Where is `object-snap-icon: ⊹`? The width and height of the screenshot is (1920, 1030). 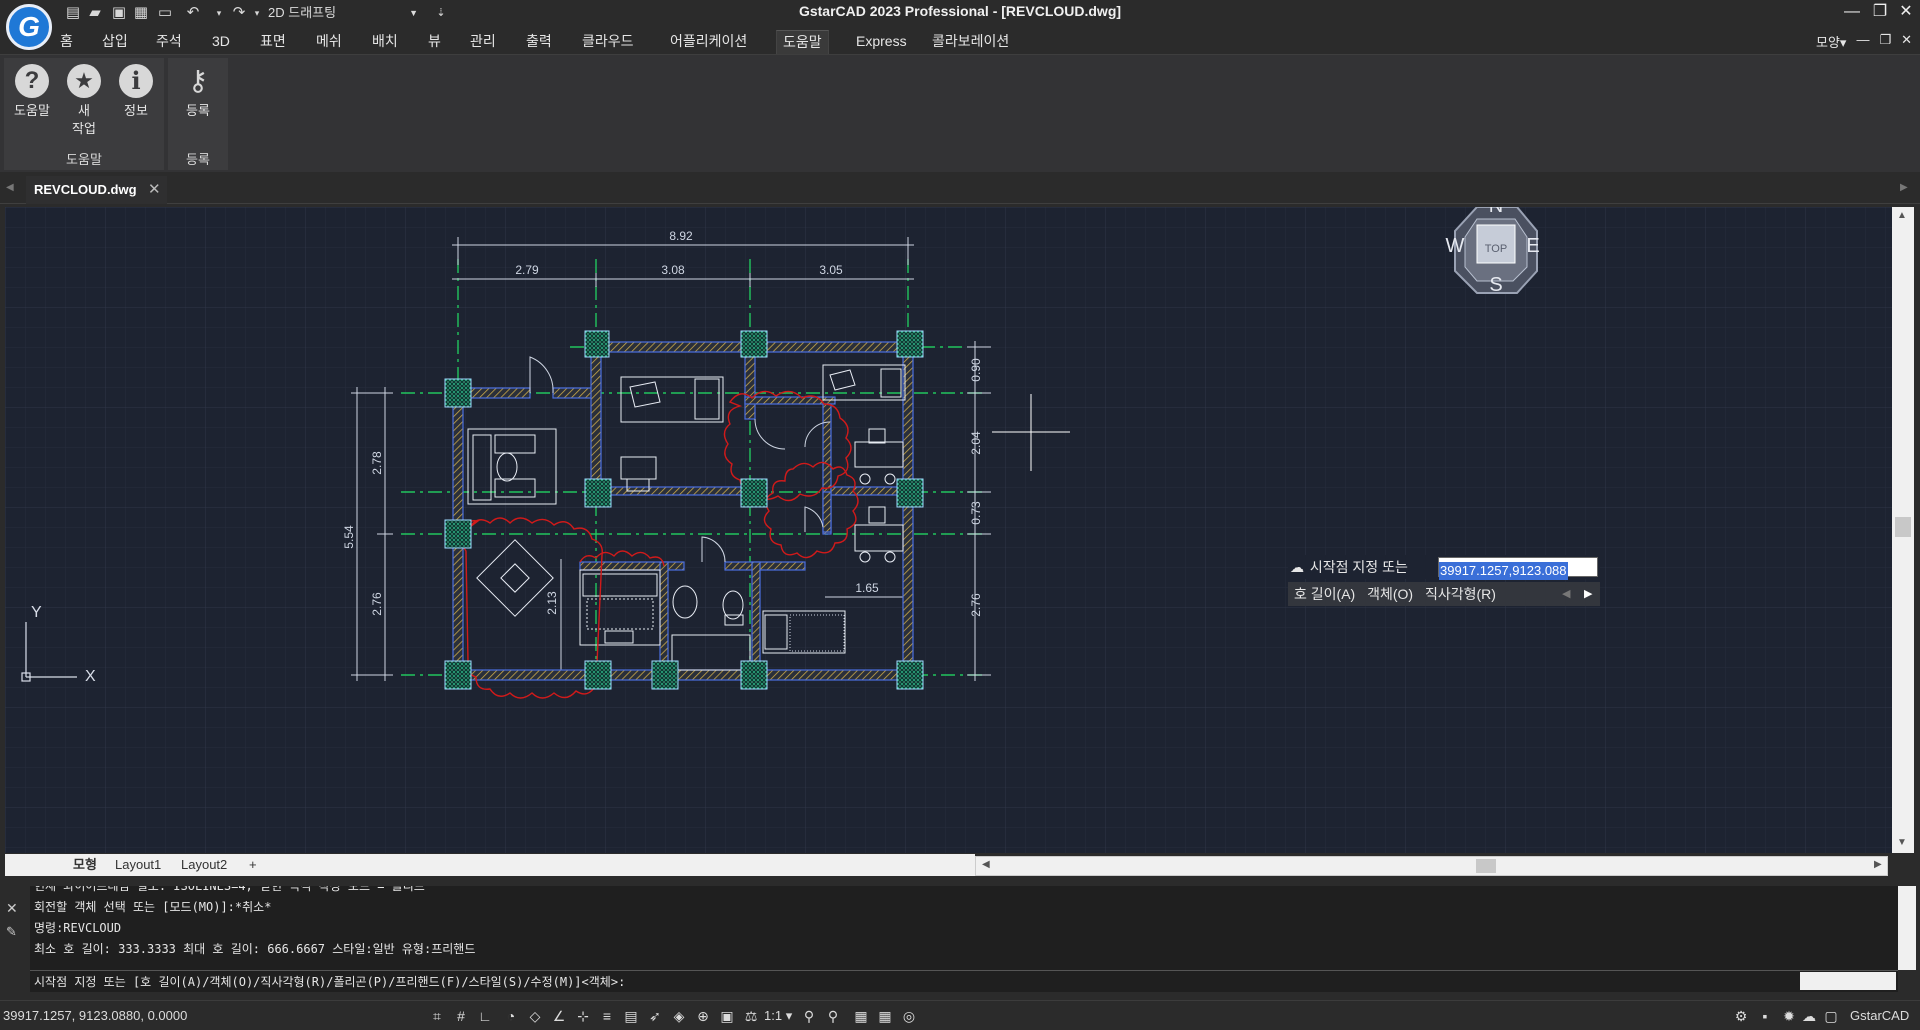 object-snap-icon: ⊹ is located at coordinates (583, 1016).